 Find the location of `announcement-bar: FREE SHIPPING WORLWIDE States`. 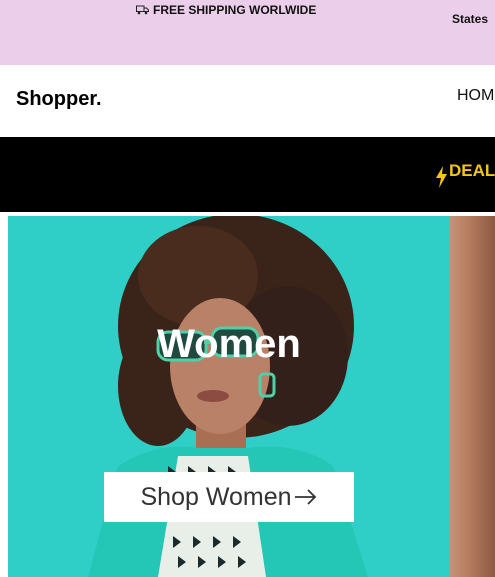

announcement-bar: FREE SHIPPING WORLWIDE States is located at coordinates (247, 32).